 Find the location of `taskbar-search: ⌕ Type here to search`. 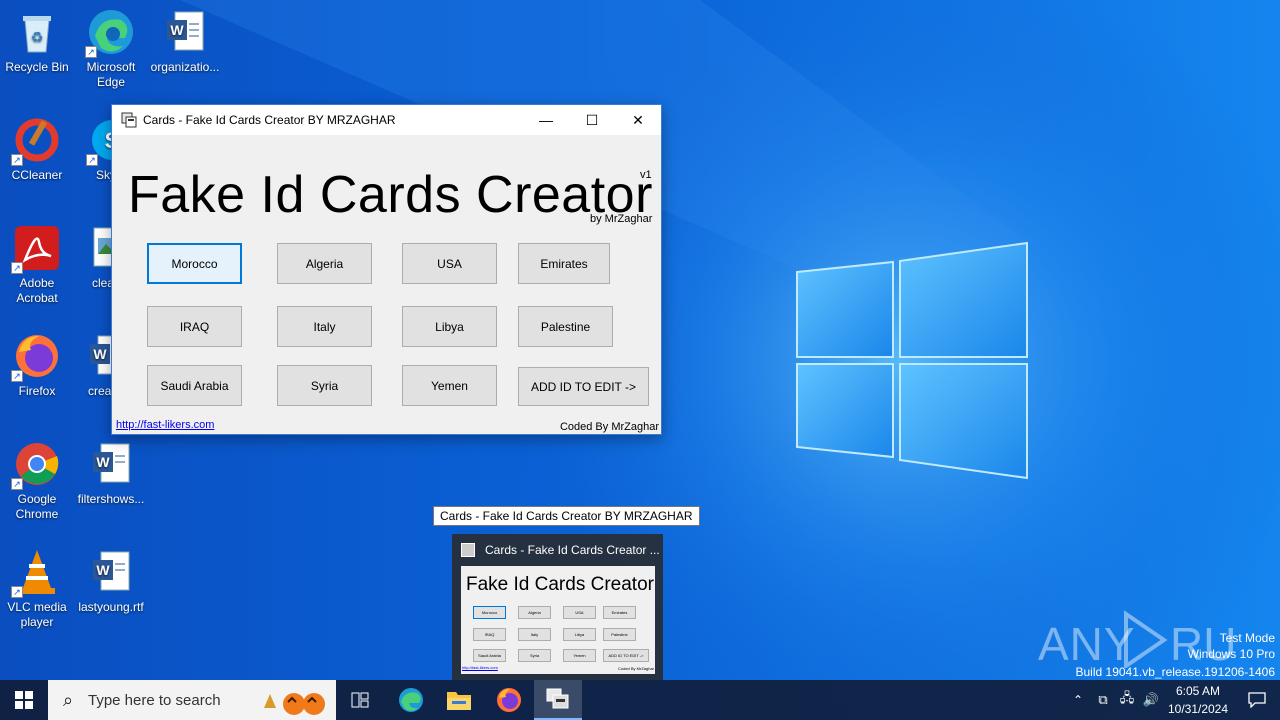

taskbar-search: ⌕ Type here to search is located at coordinates (192, 700).